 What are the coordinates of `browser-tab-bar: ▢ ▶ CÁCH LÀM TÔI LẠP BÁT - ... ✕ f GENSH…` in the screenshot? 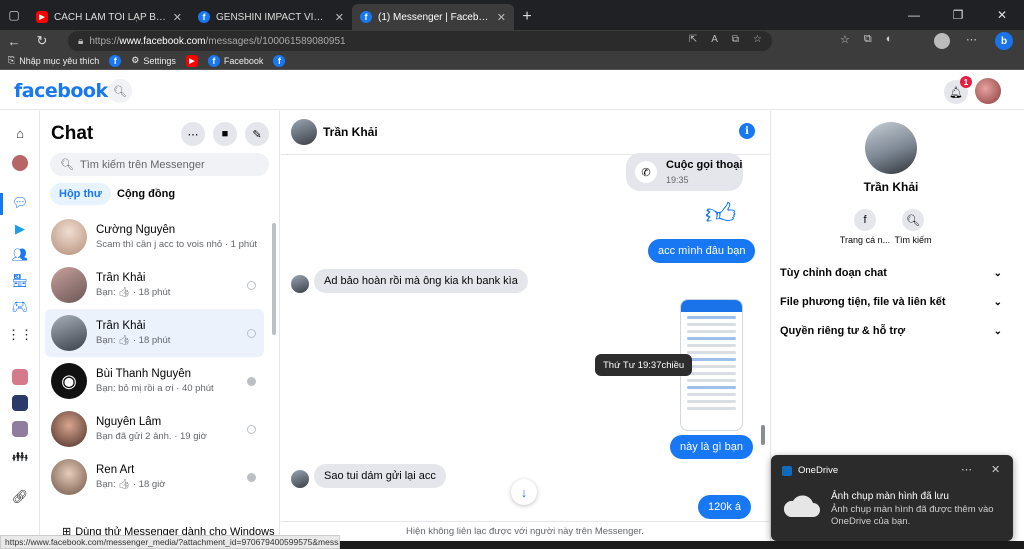 It's located at (512, 15).